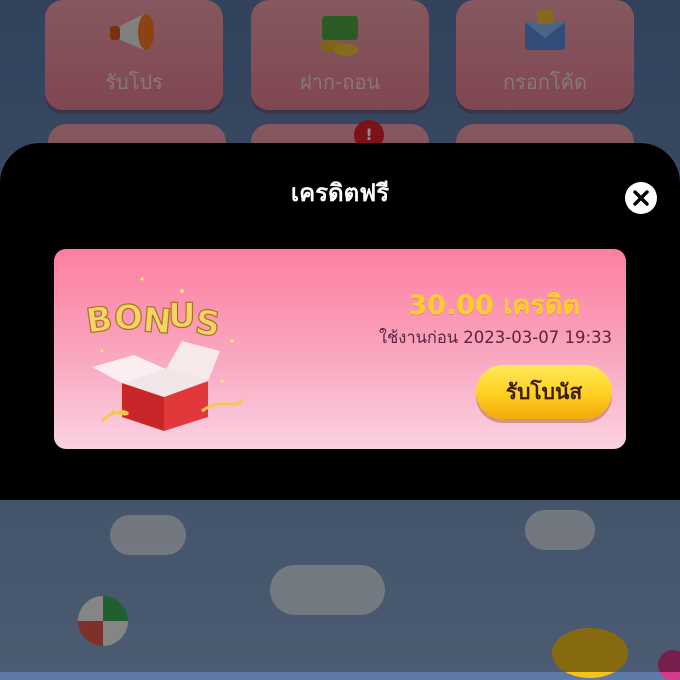 This screenshot has width=680, height=680. I want to click on svg-text: B, so click(99, 320).